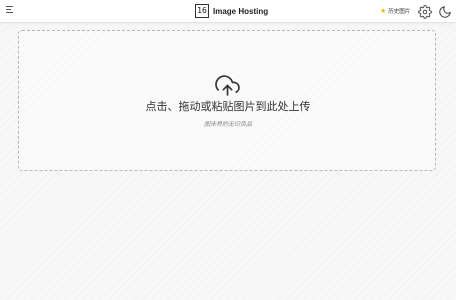 This screenshot has width=456, height=300. What do you see at coordinates (202, 11) in the screenshot?
I see `logo: 16` at bounding box center [202, 11].